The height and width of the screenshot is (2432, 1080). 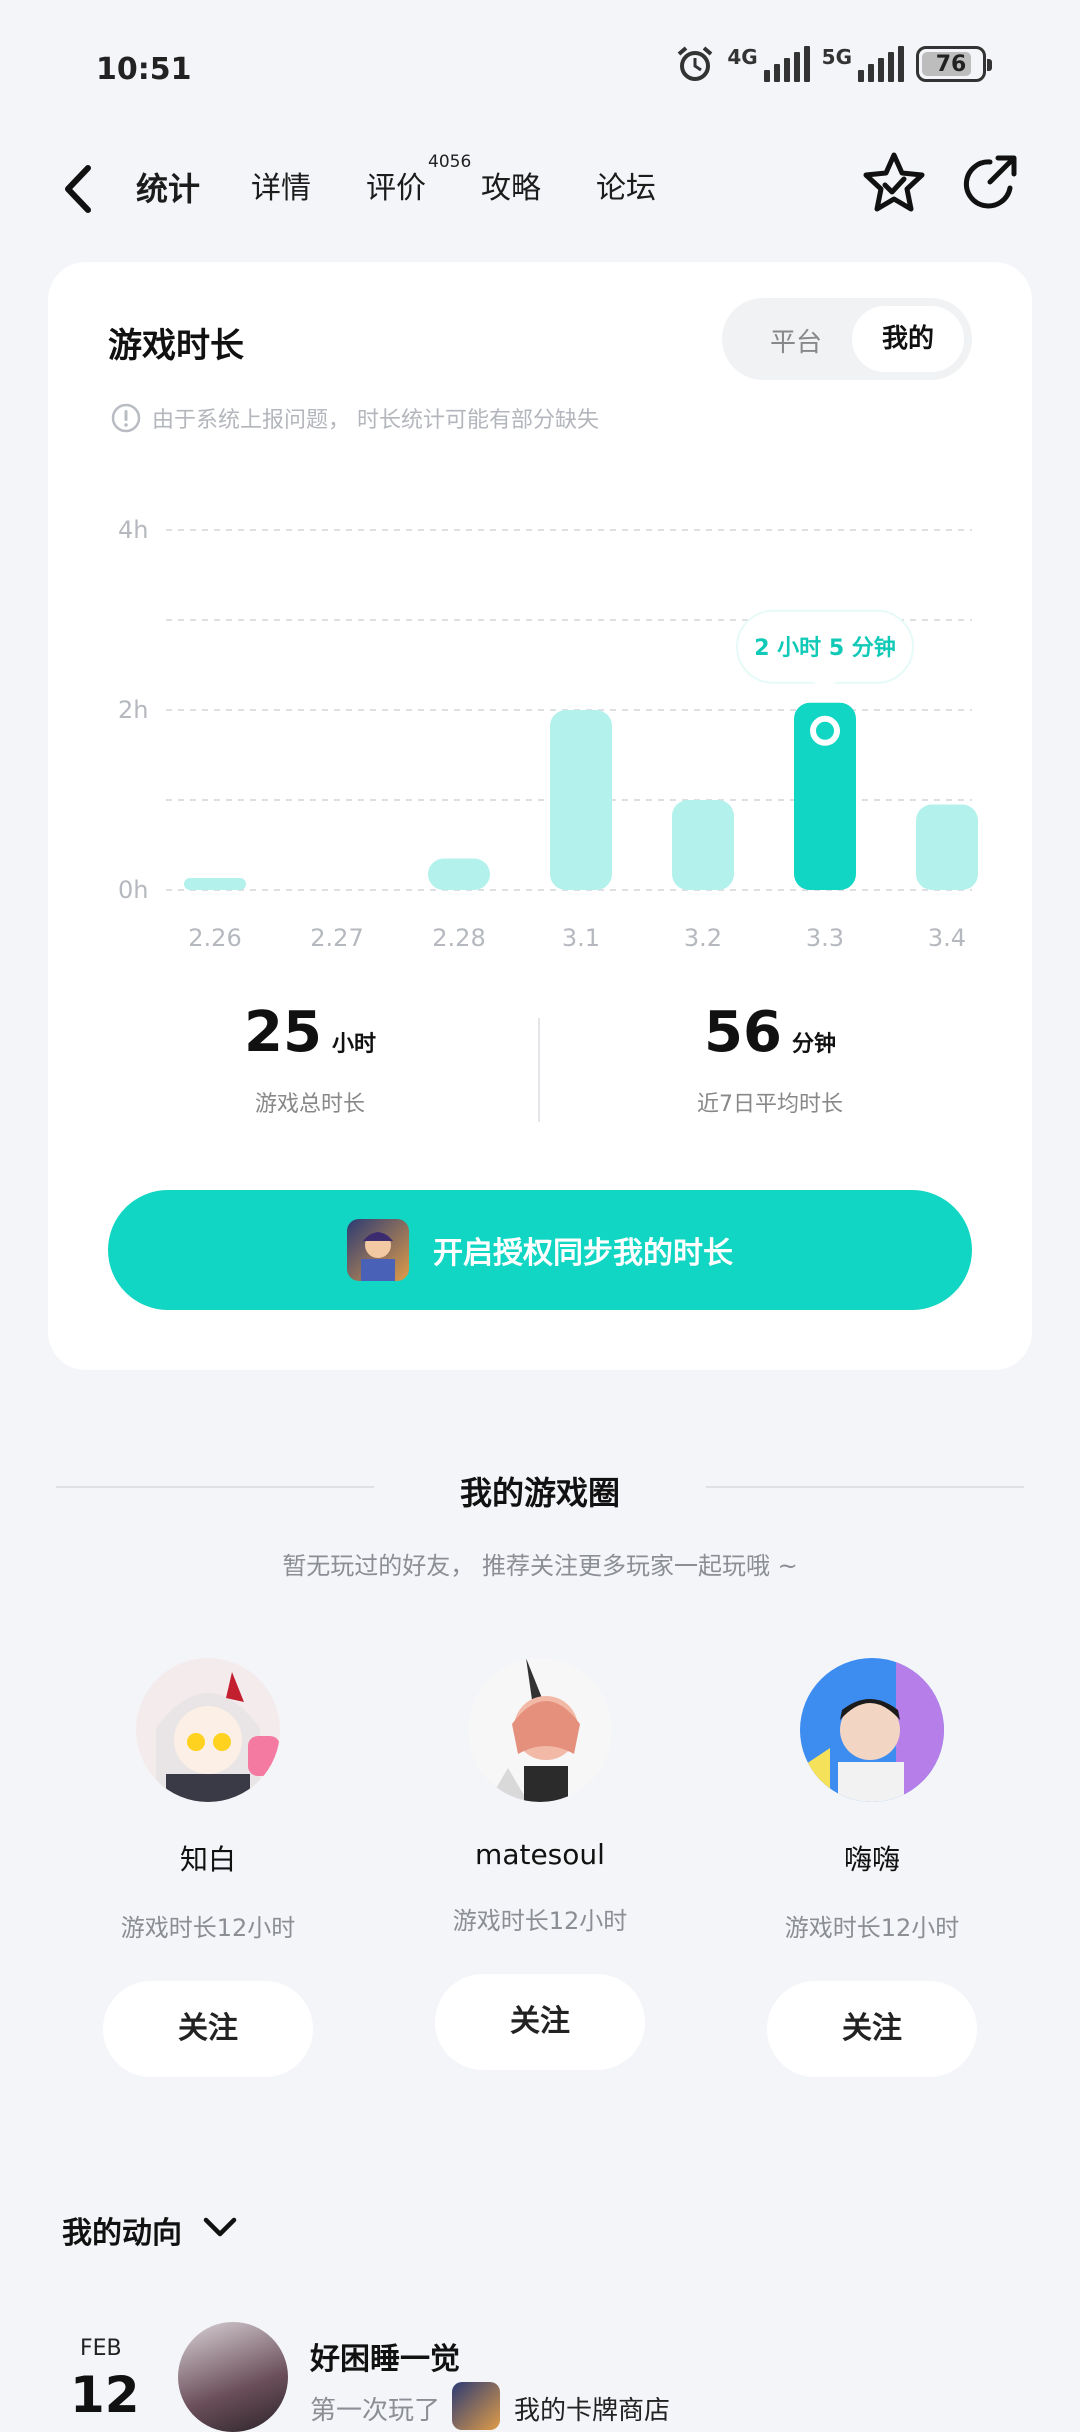 I want to click on friend-name: matesoul, so click(x=540, y=1854).